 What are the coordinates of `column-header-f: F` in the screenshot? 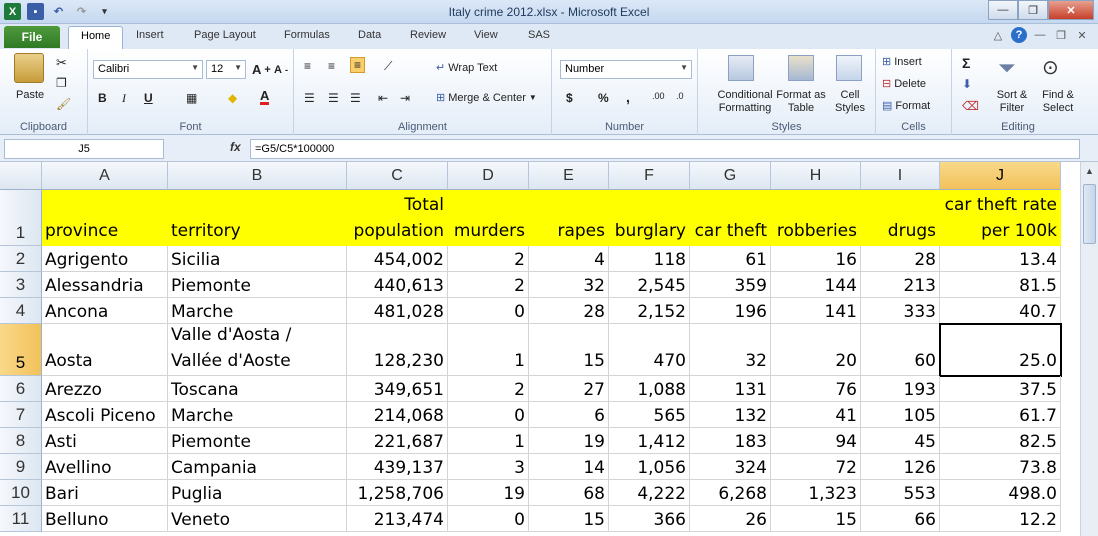 It's located at (649, 176).